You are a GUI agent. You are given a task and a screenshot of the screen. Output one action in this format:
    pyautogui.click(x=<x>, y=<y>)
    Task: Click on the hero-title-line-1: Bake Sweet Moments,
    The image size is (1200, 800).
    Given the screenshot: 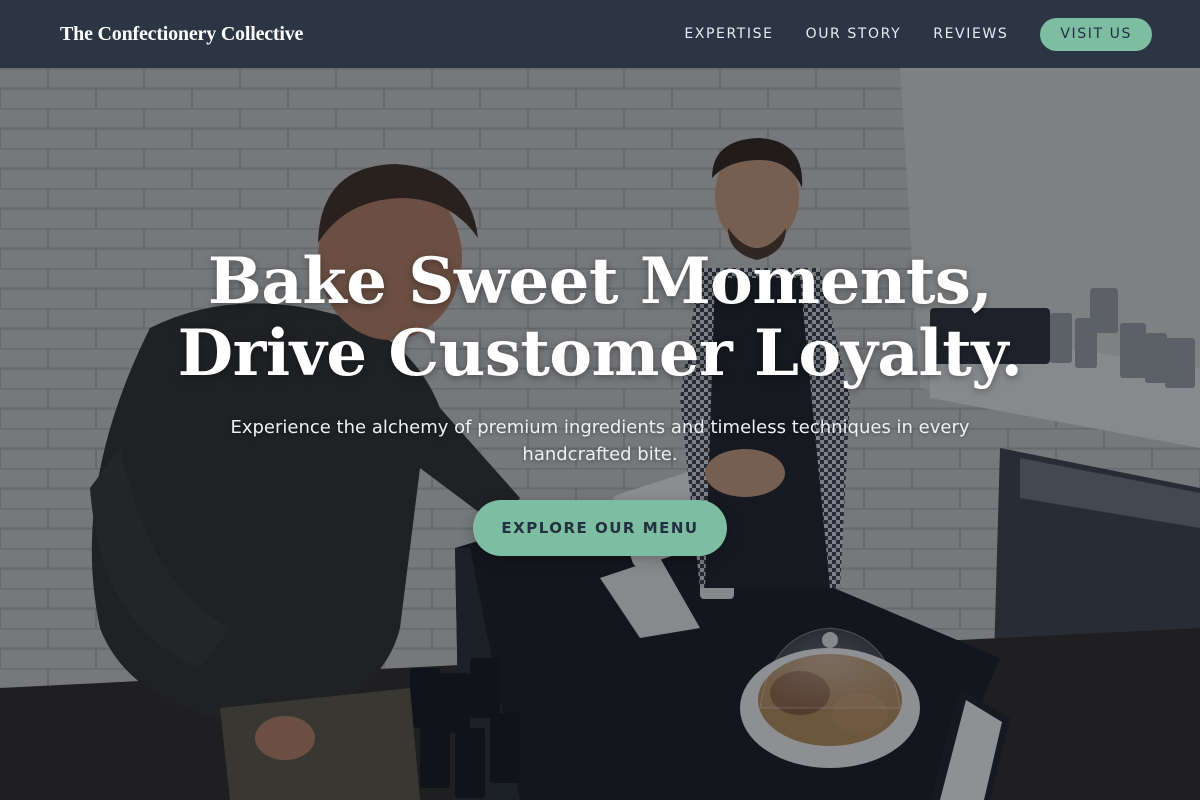 What is the action you would take?
    pyautogui.click(x=600, y=281)
    